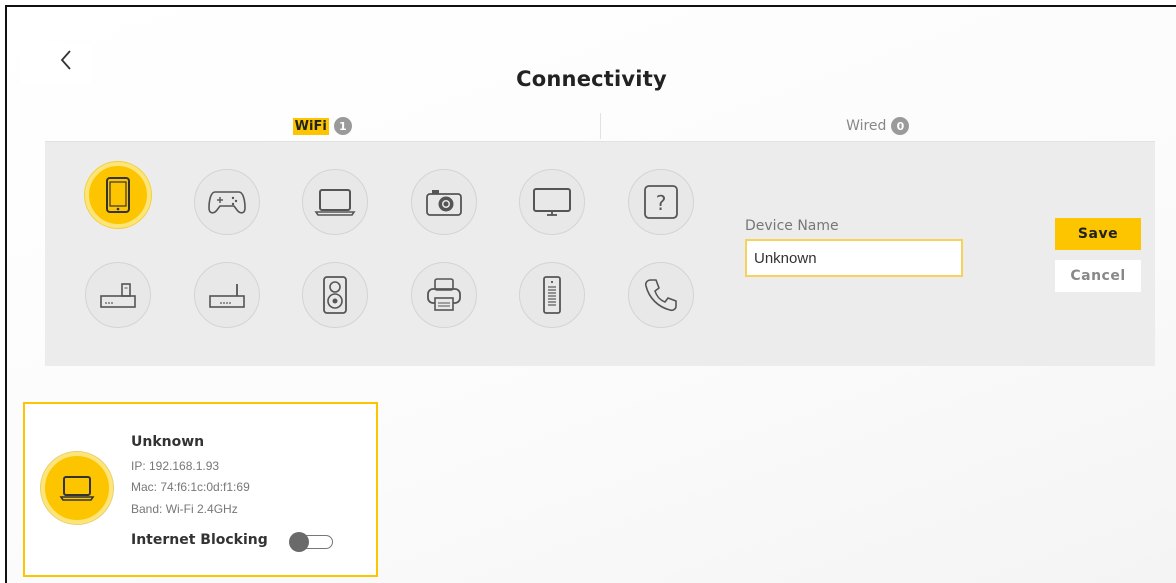 This screenshot has width=1176, height=583. Describe the element at coordinates (1098, 234) in the screenshot. I see `save-button: Save` at that location.